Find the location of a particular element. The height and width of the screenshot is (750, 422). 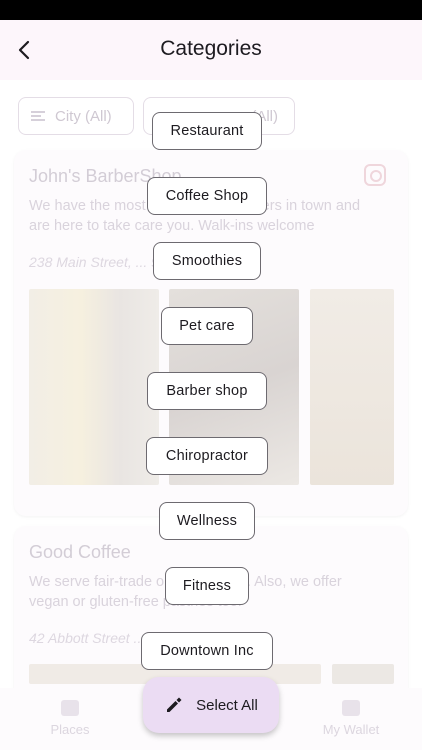

select-all-label: Select All is located at coordinates (227, 705).